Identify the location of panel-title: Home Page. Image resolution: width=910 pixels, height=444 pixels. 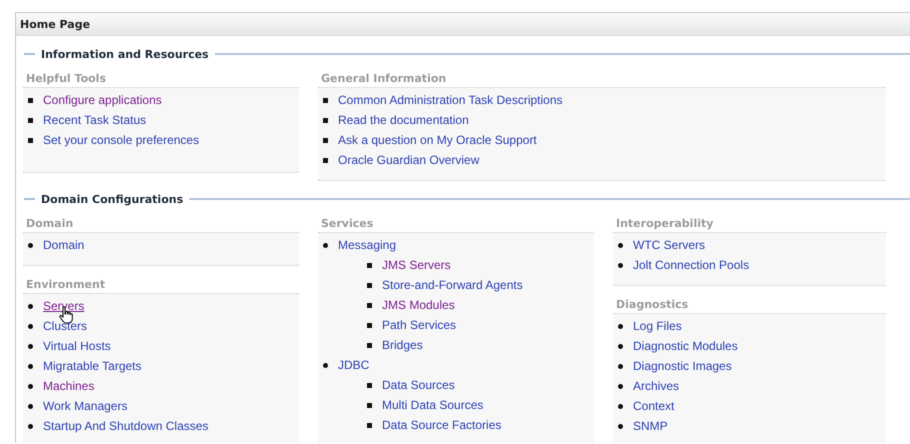
(463, 24).